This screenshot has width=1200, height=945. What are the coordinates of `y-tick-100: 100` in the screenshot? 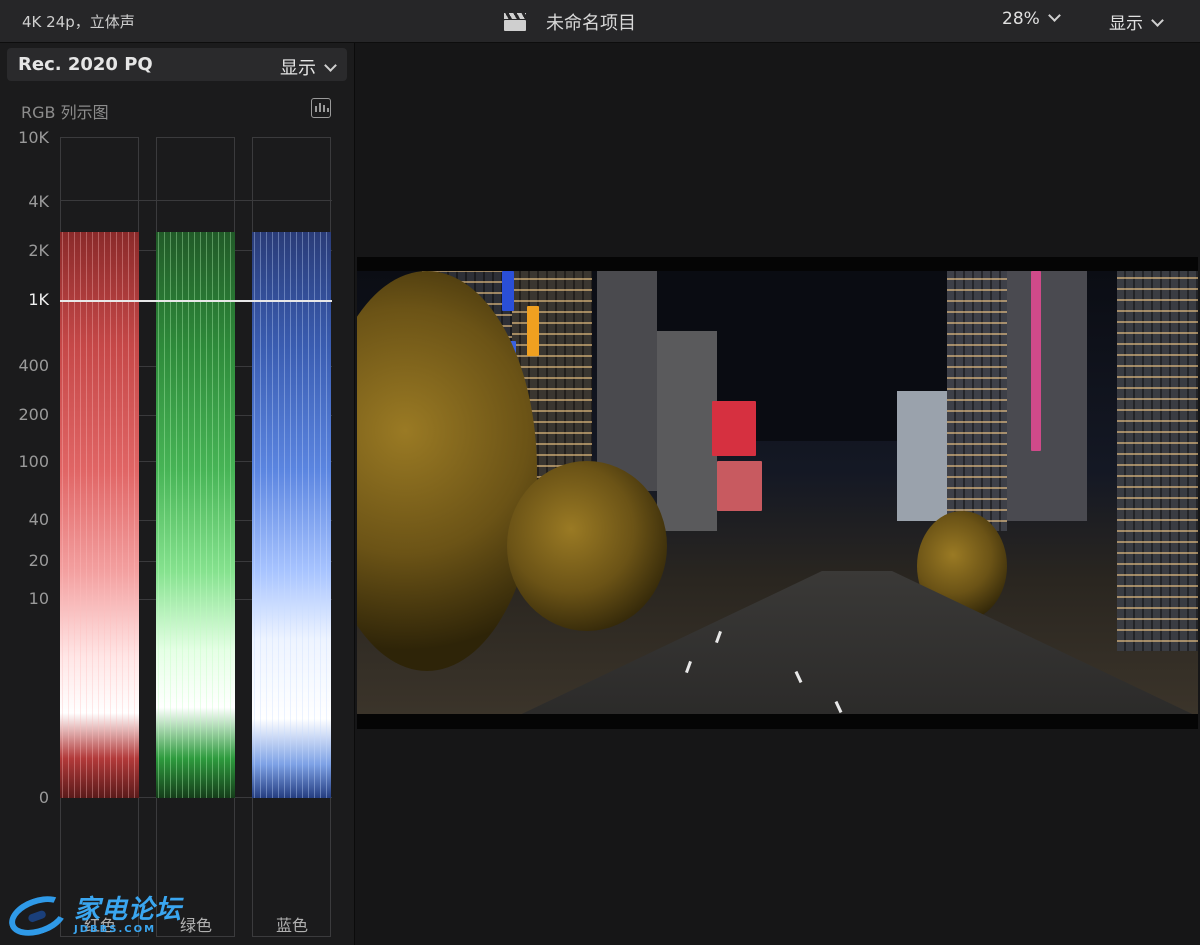 It's located at (33, 461).